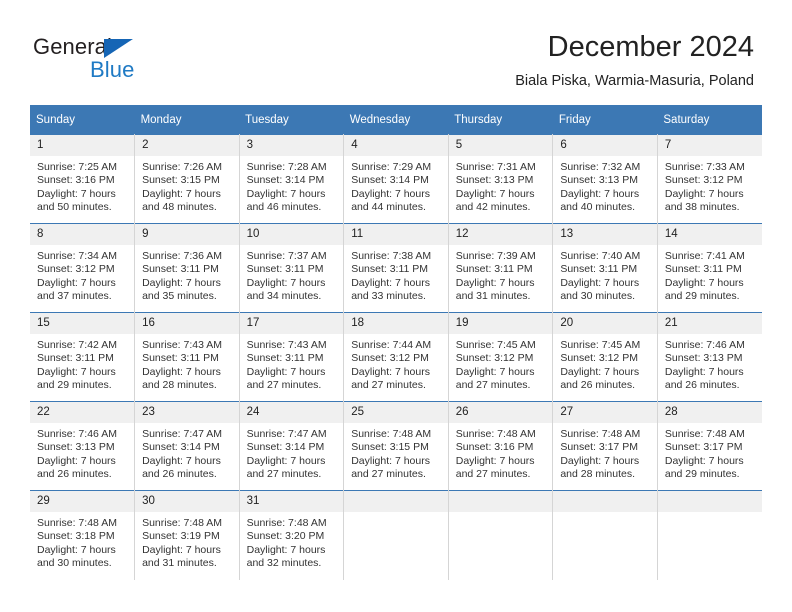 This screenshot has width=792, height=612. What do you see at coordinates (286, 167) in the screenshot?
I see `sunrise-text: Sunrise: 7:28 AM` at bounding box center [286, 167].